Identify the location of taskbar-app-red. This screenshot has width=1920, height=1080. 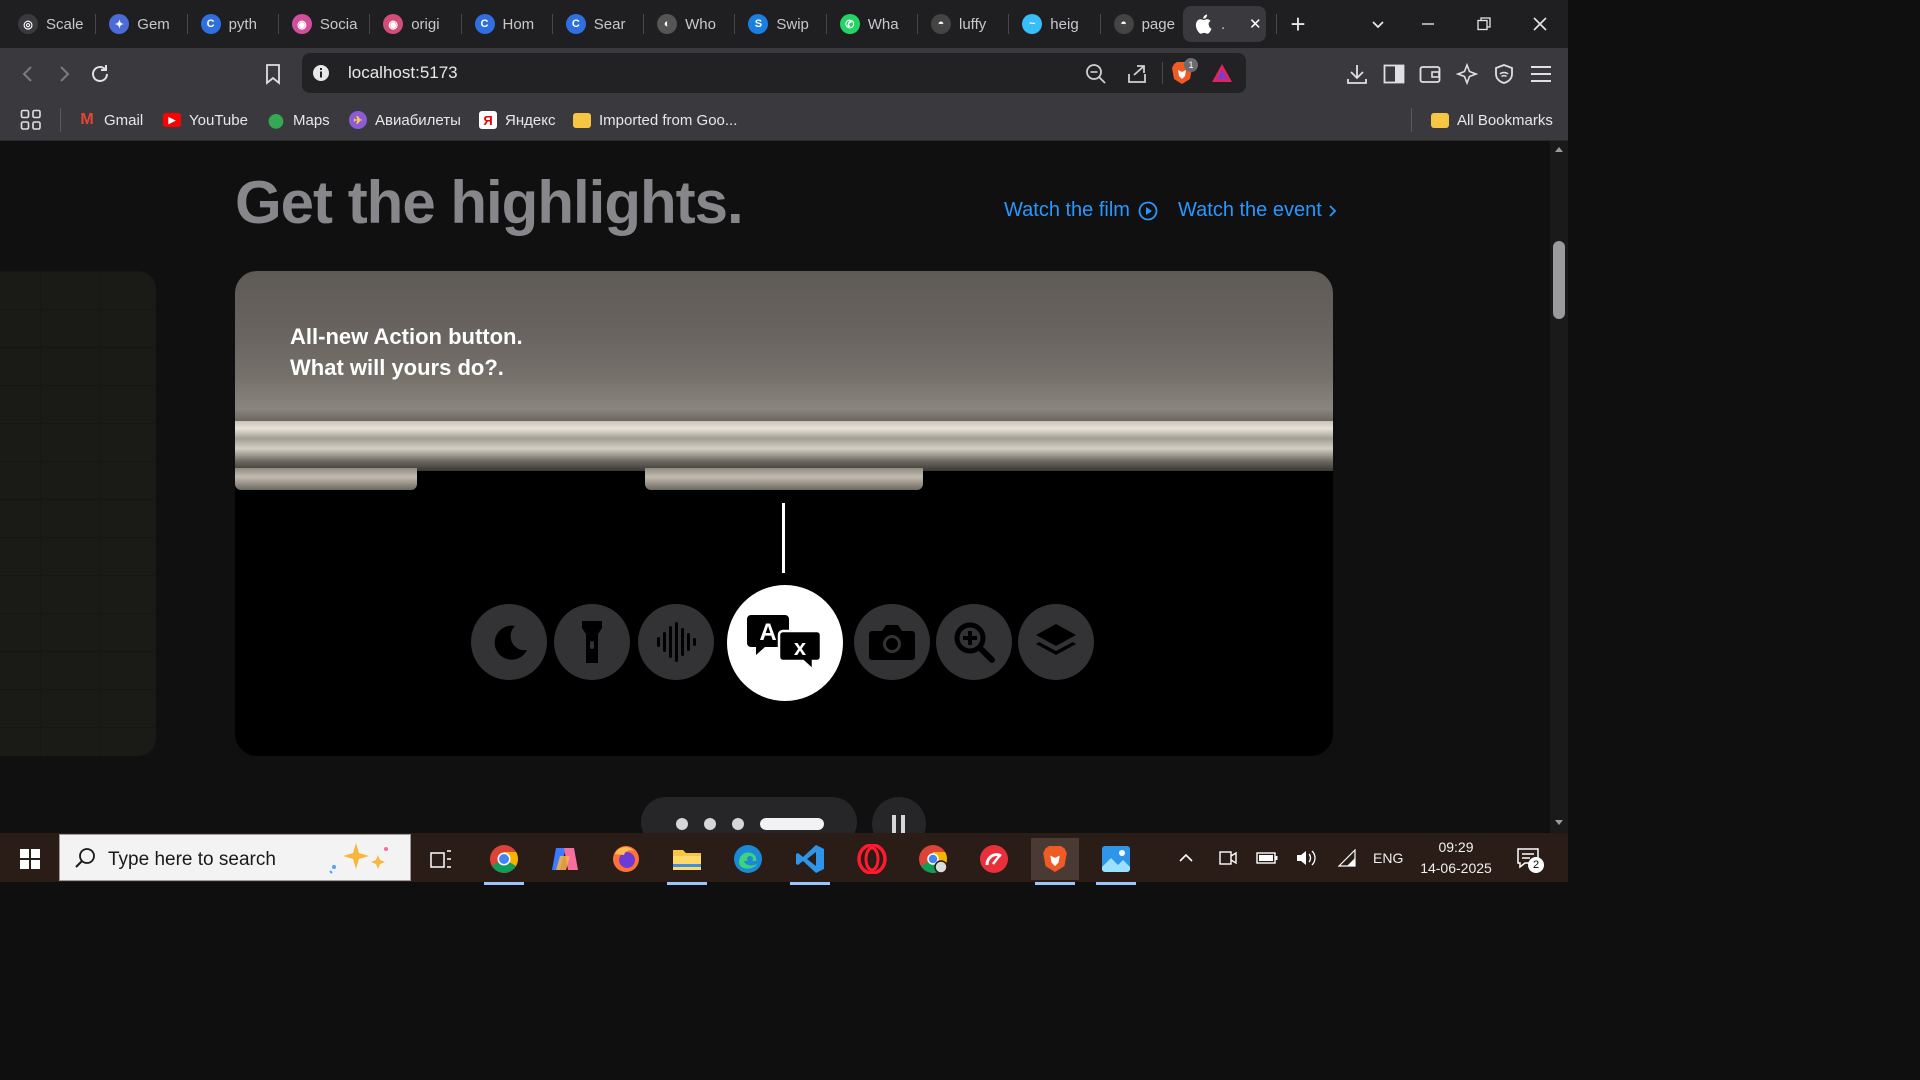
(994, 859).